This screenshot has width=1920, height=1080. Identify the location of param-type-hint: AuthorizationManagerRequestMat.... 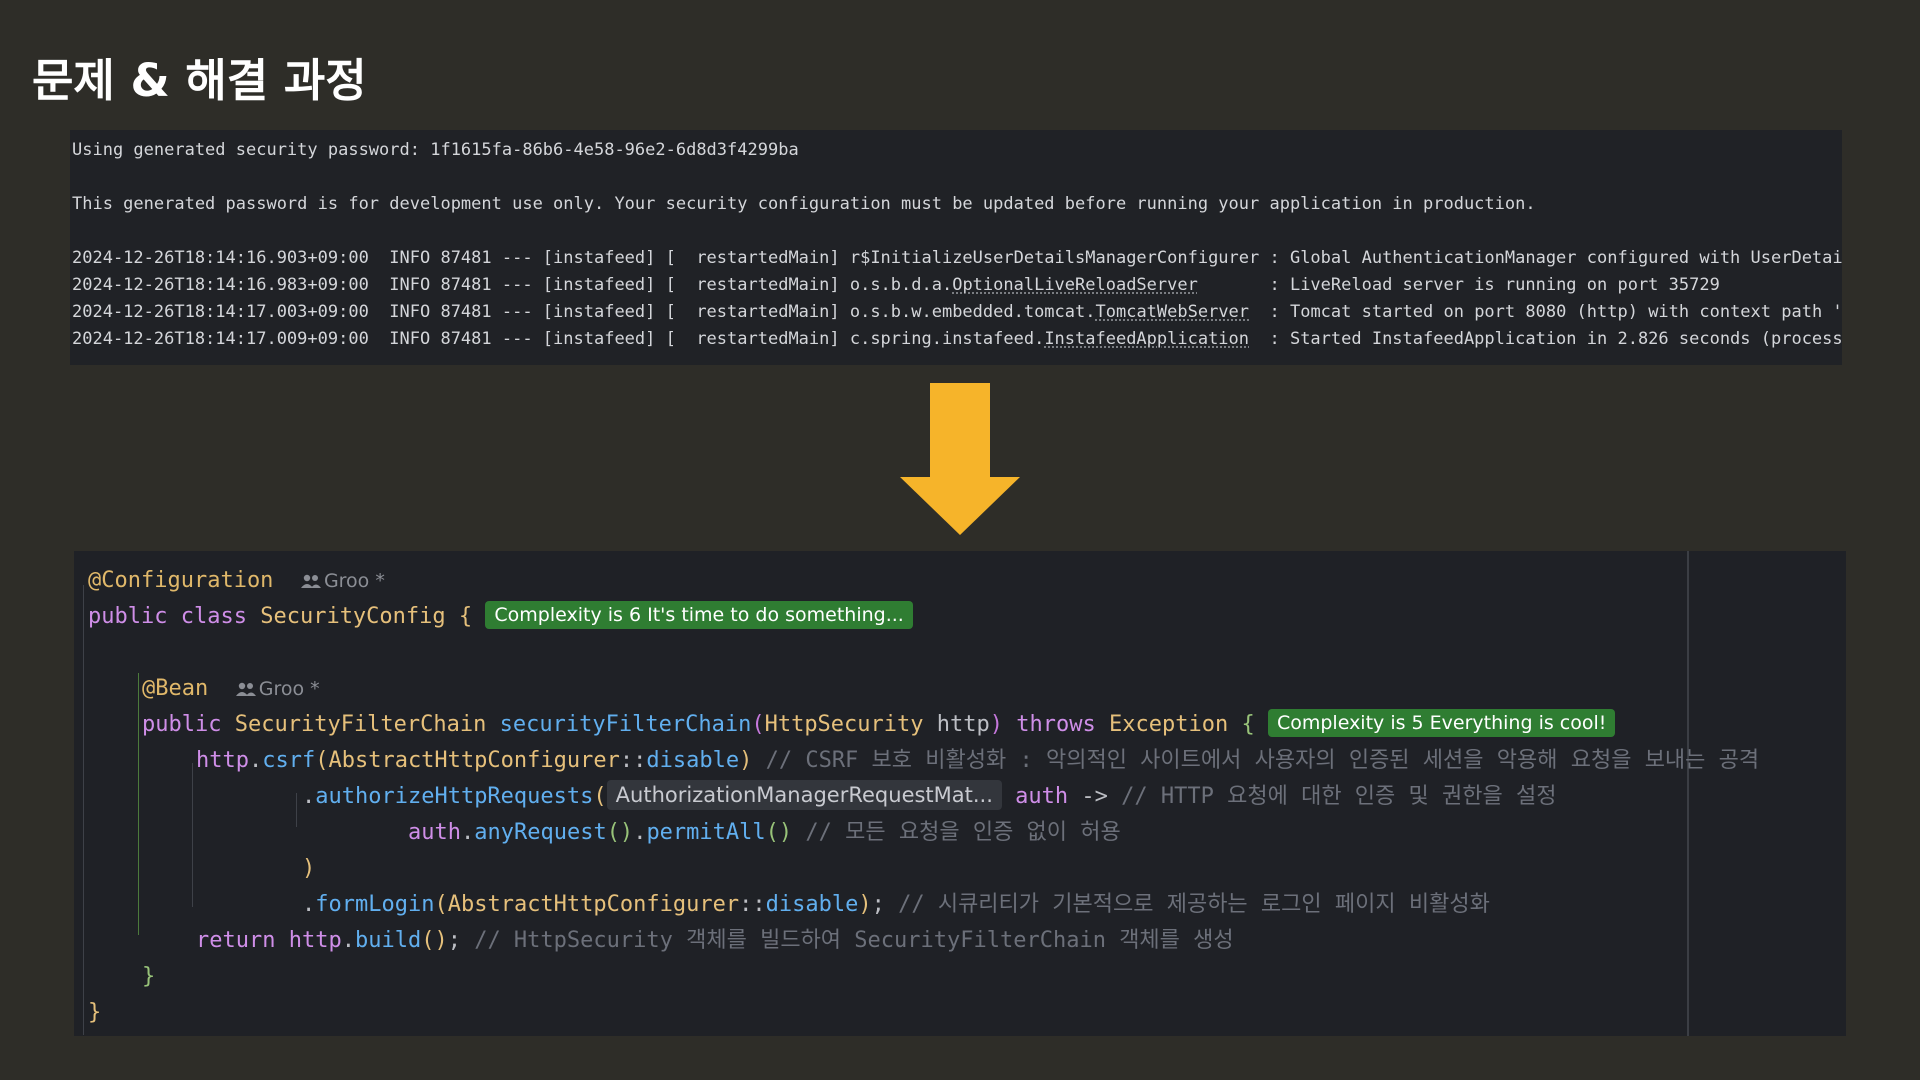
(804, 795).